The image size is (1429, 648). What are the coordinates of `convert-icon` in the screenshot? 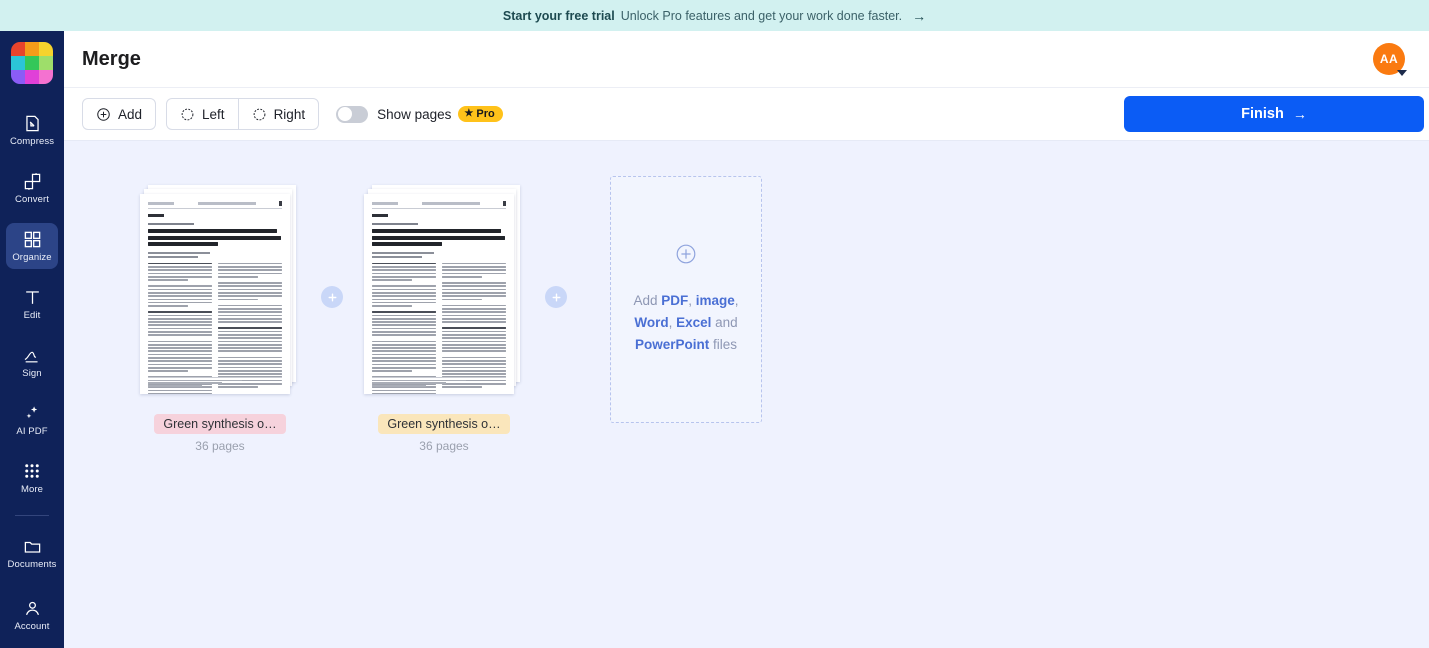 It's located at (32, 181).